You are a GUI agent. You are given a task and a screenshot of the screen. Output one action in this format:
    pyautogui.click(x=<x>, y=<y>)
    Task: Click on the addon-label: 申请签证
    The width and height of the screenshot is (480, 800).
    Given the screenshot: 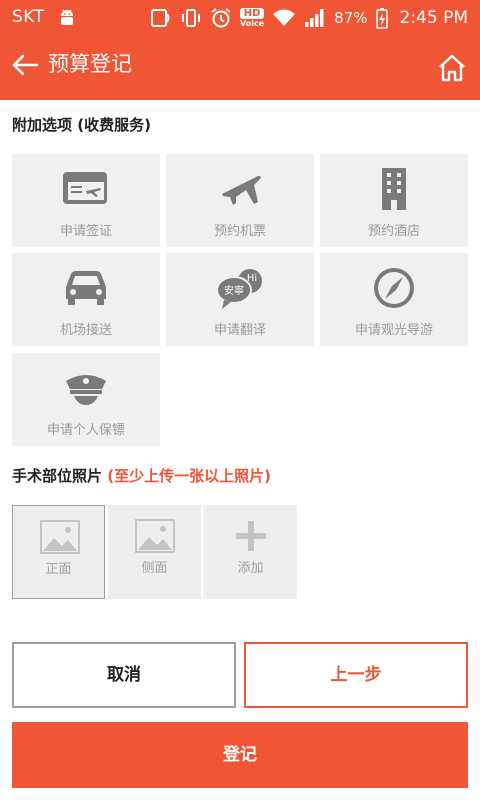 What is the action you would take?
    pyautogui.click(x=85, y=231)
    